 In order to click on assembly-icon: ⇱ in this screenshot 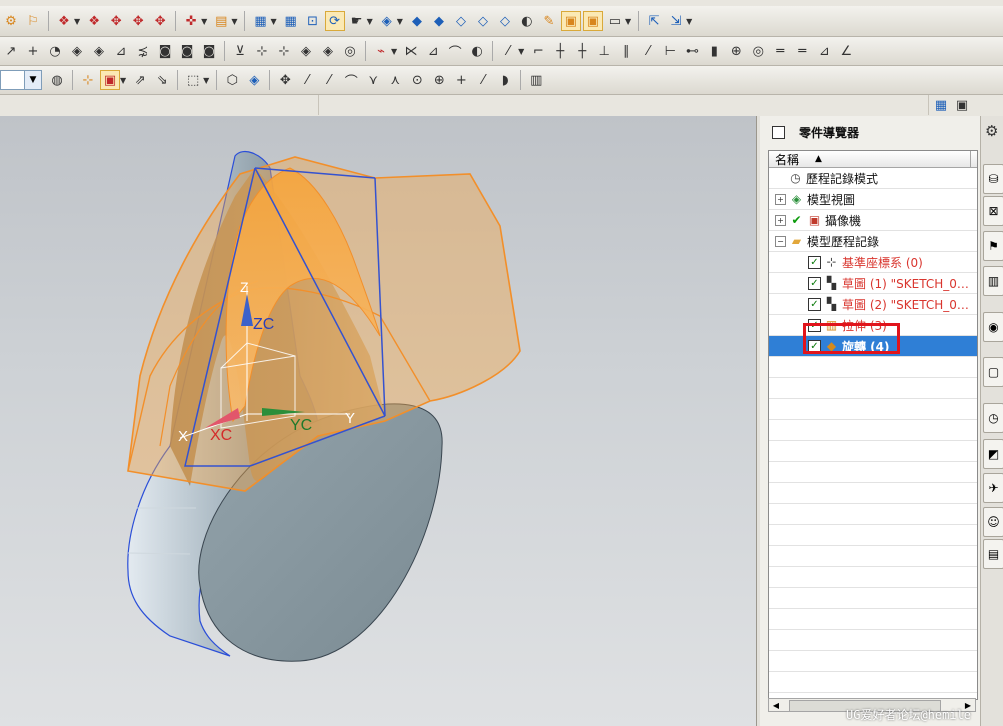, I will do `click(654, 21)`.